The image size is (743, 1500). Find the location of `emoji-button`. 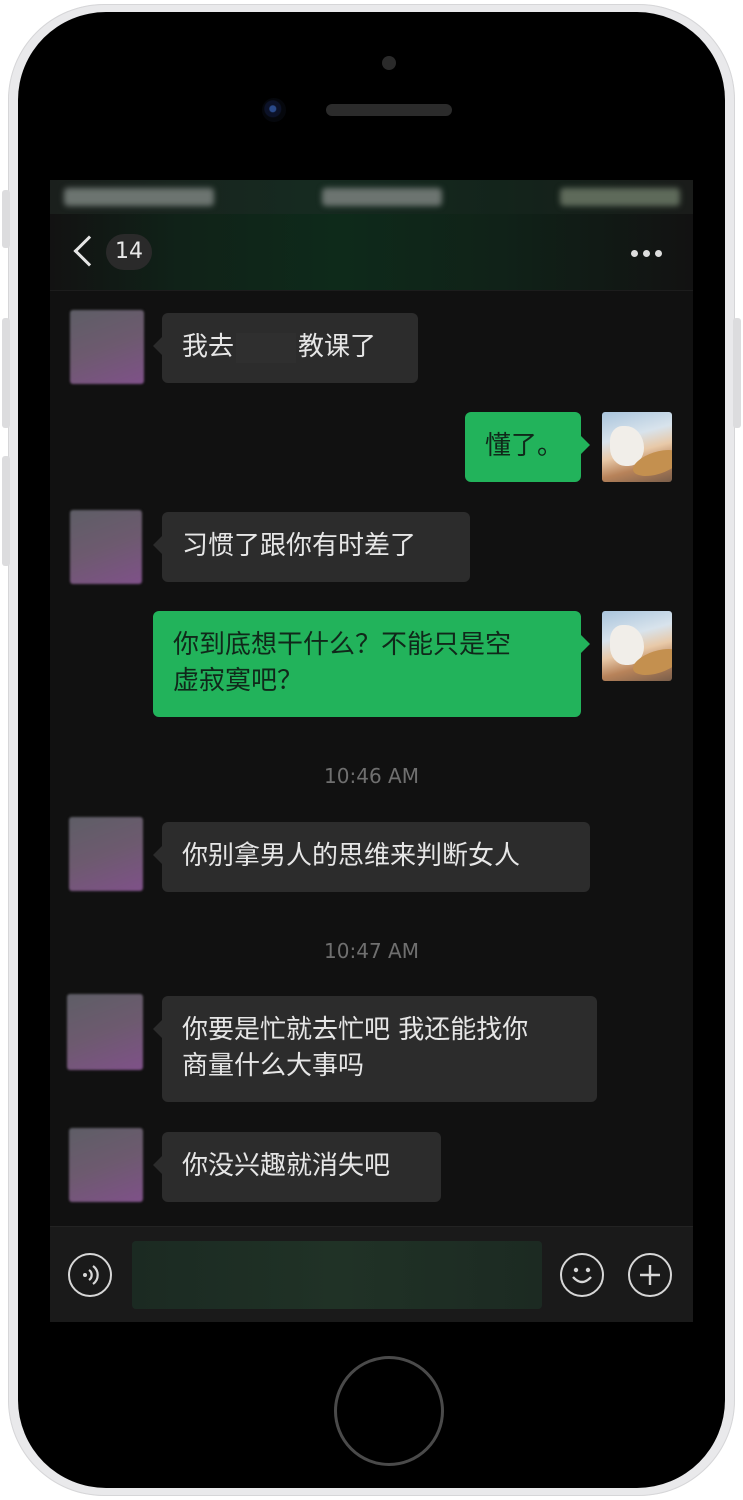

emoji-button is located at coordinates (582, 1275).